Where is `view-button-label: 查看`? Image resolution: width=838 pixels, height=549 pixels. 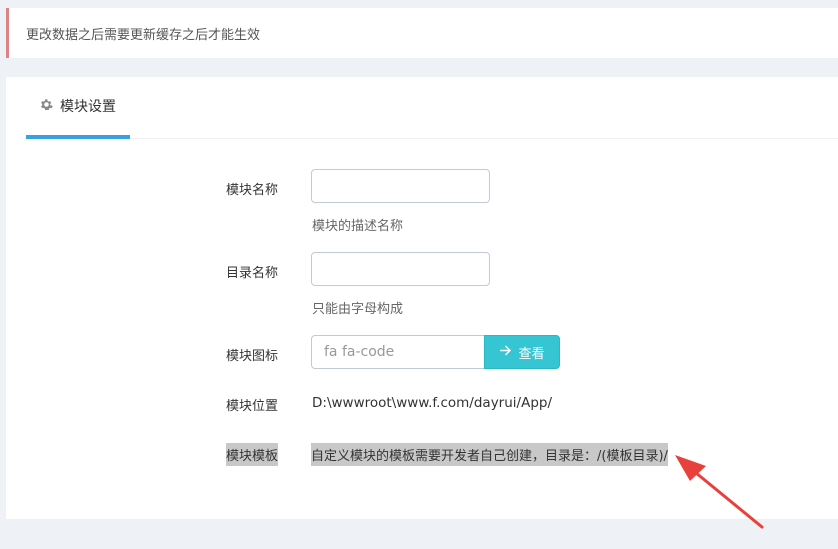
view-button-label: 查看 is located at coordinates (531, 354).